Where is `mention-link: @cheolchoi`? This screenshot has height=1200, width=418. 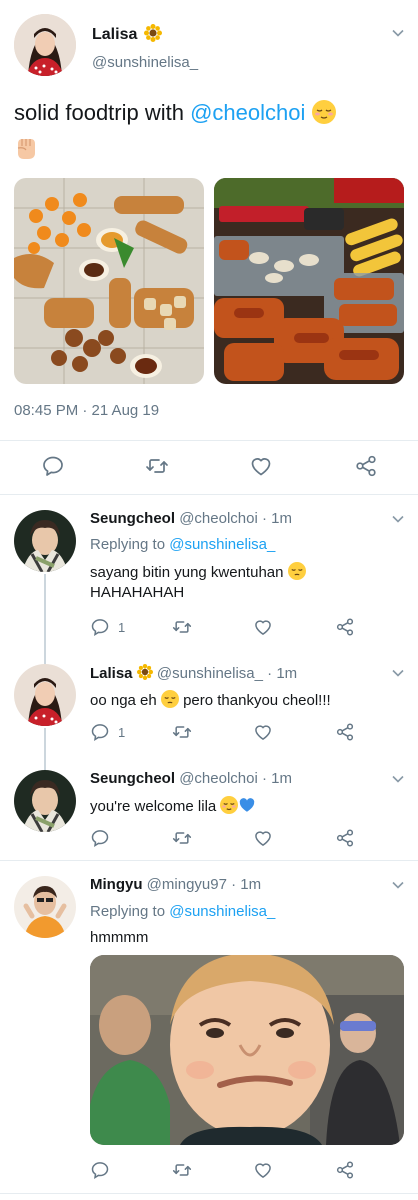
mention-link: @cheolchoi is located at coordinates (247, 112).